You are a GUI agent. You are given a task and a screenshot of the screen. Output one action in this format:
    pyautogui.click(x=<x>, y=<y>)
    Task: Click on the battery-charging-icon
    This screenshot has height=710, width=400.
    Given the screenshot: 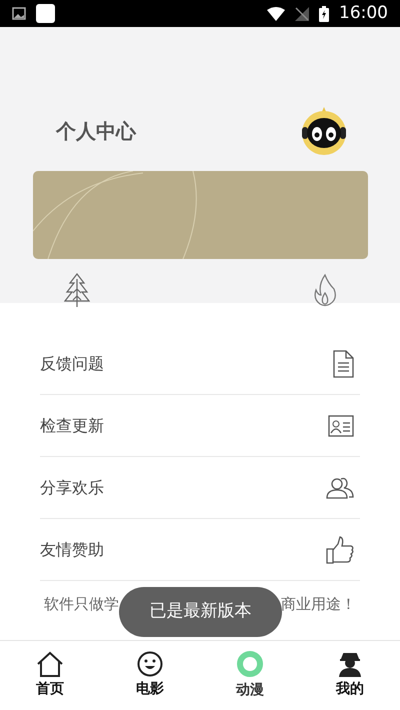 What is the action you would take?
    pyautogui.click(x=324, y=14)
    